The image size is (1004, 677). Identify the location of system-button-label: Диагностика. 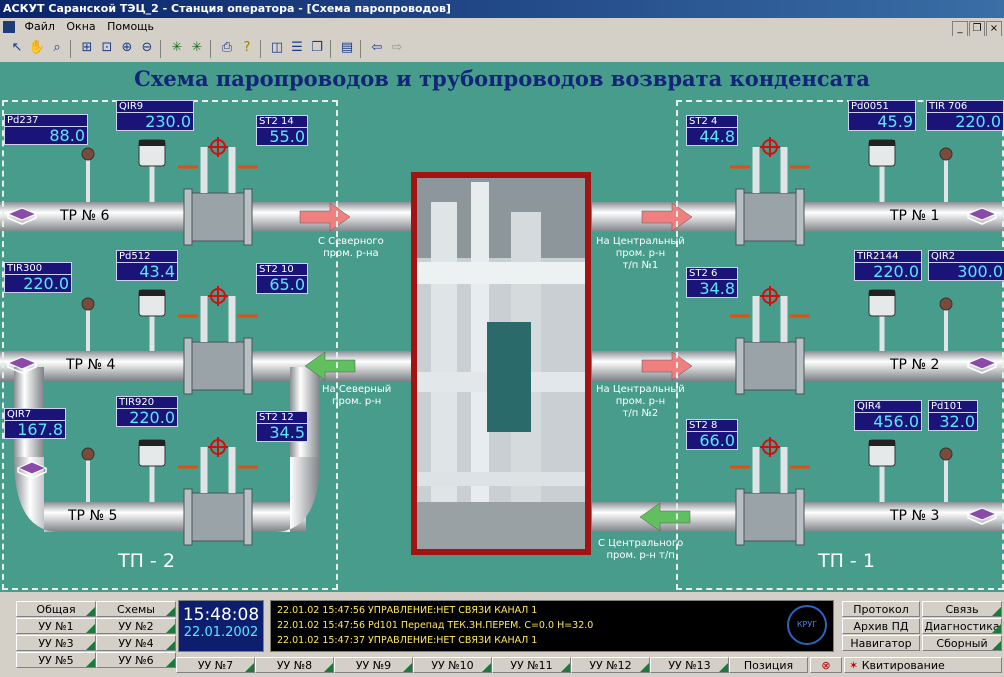
(962, 626).